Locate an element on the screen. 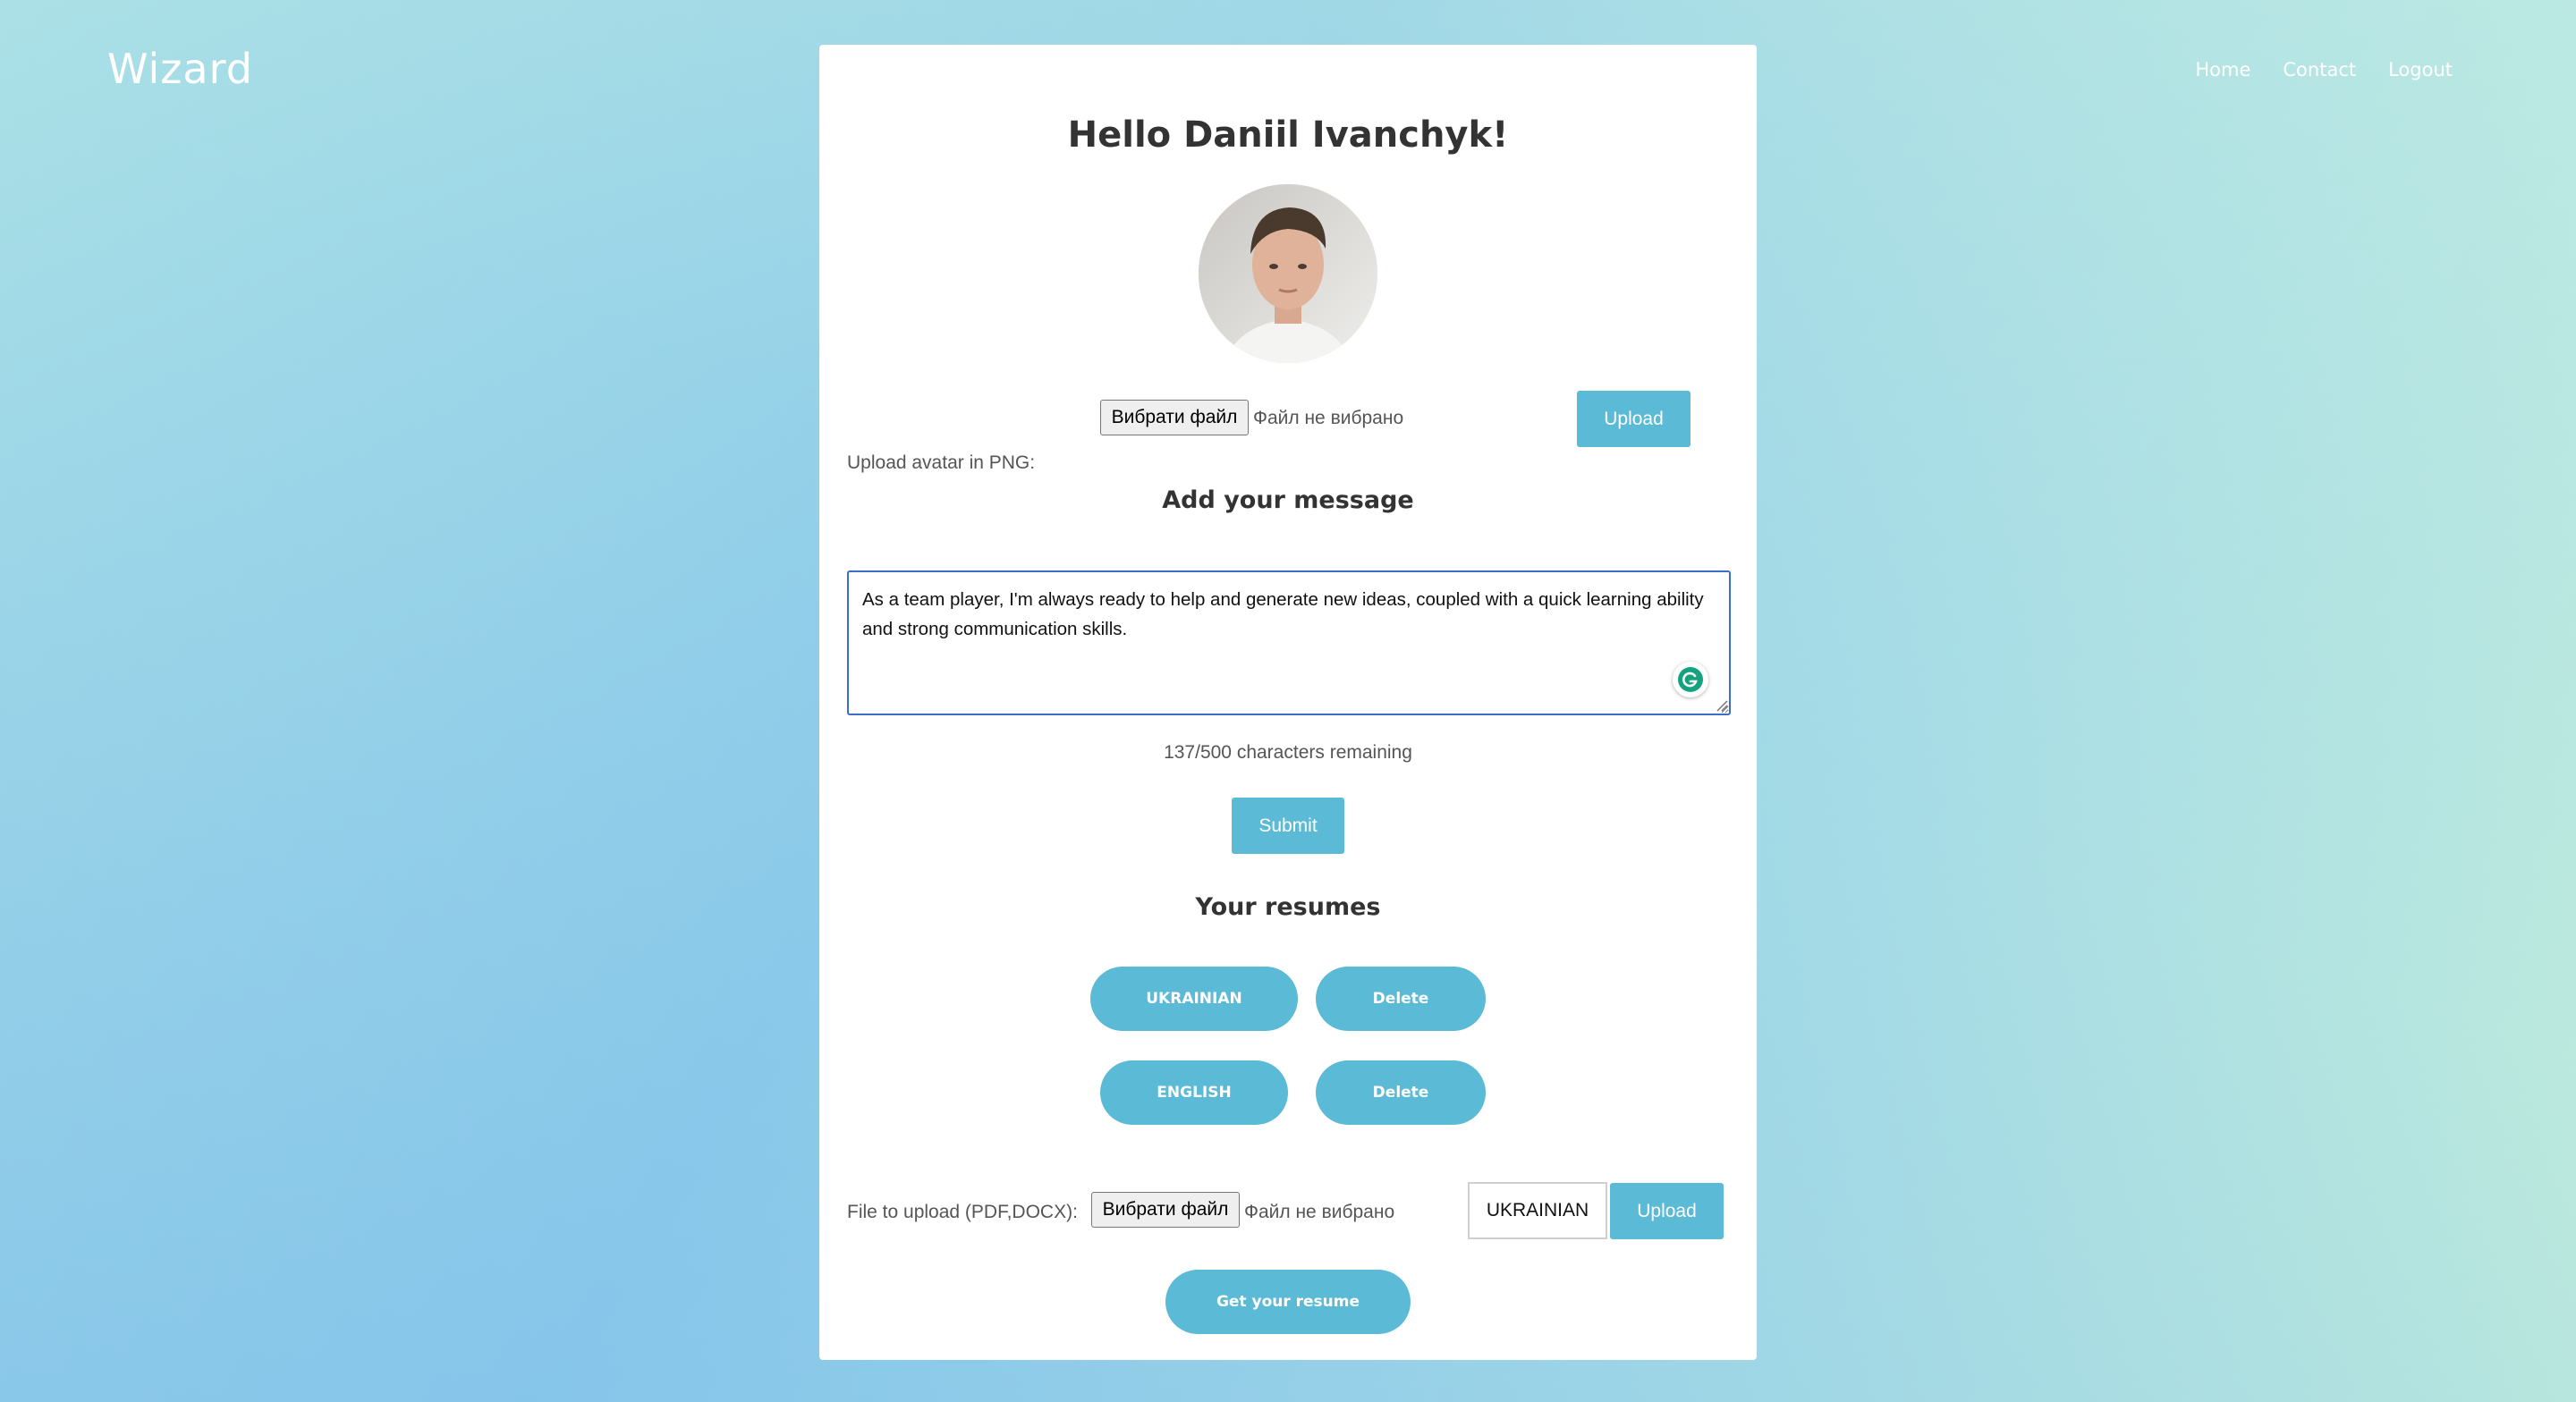 This screenshot has height=1402, width=2576. nav-contact-link: Contact is located at coordinates (2319, 70).